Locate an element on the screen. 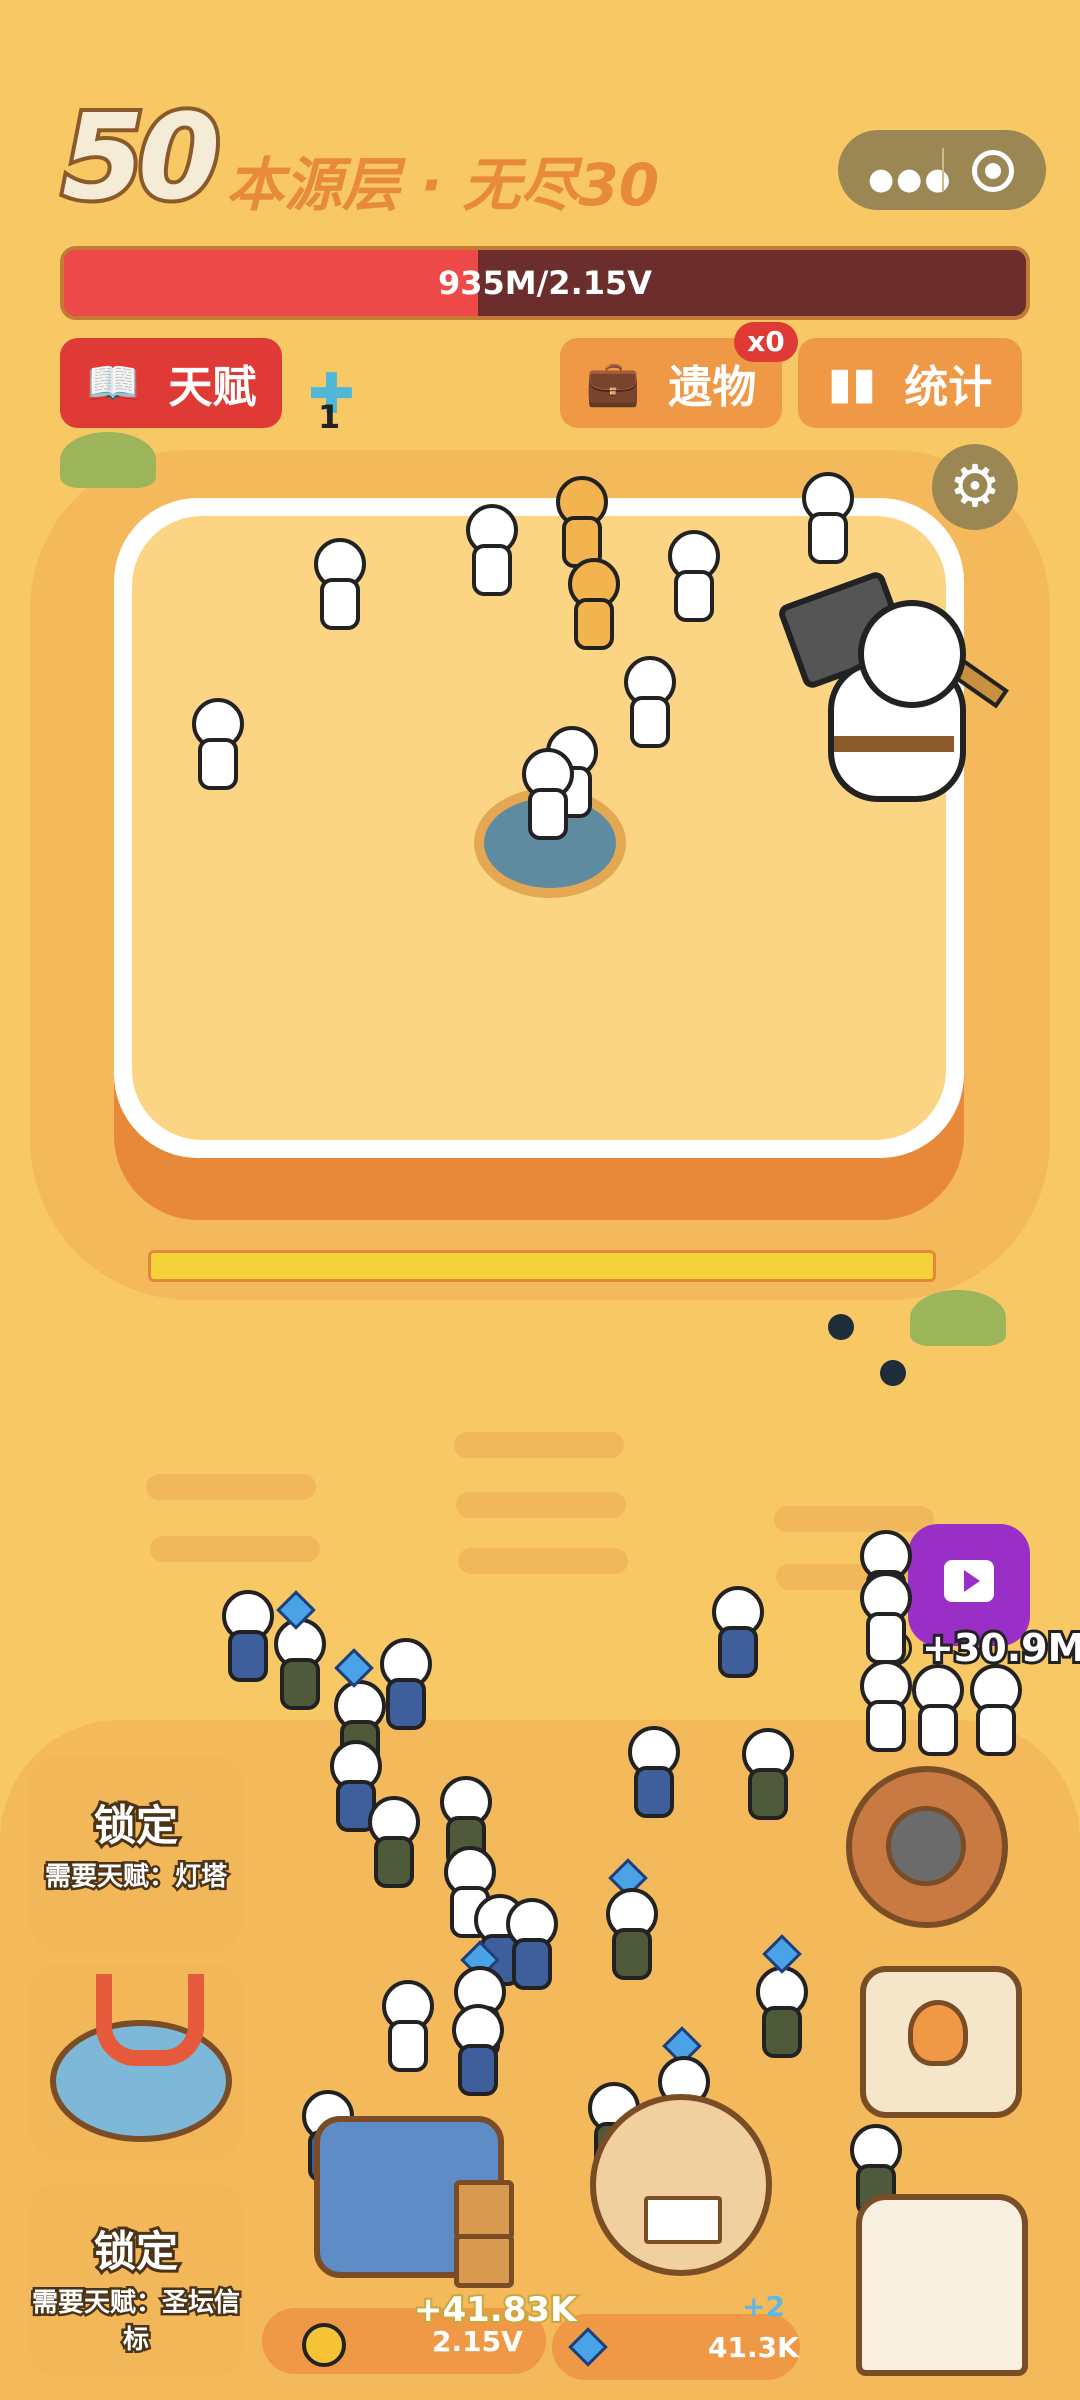  giant-boss-belt is located at coordinates (894, 744).